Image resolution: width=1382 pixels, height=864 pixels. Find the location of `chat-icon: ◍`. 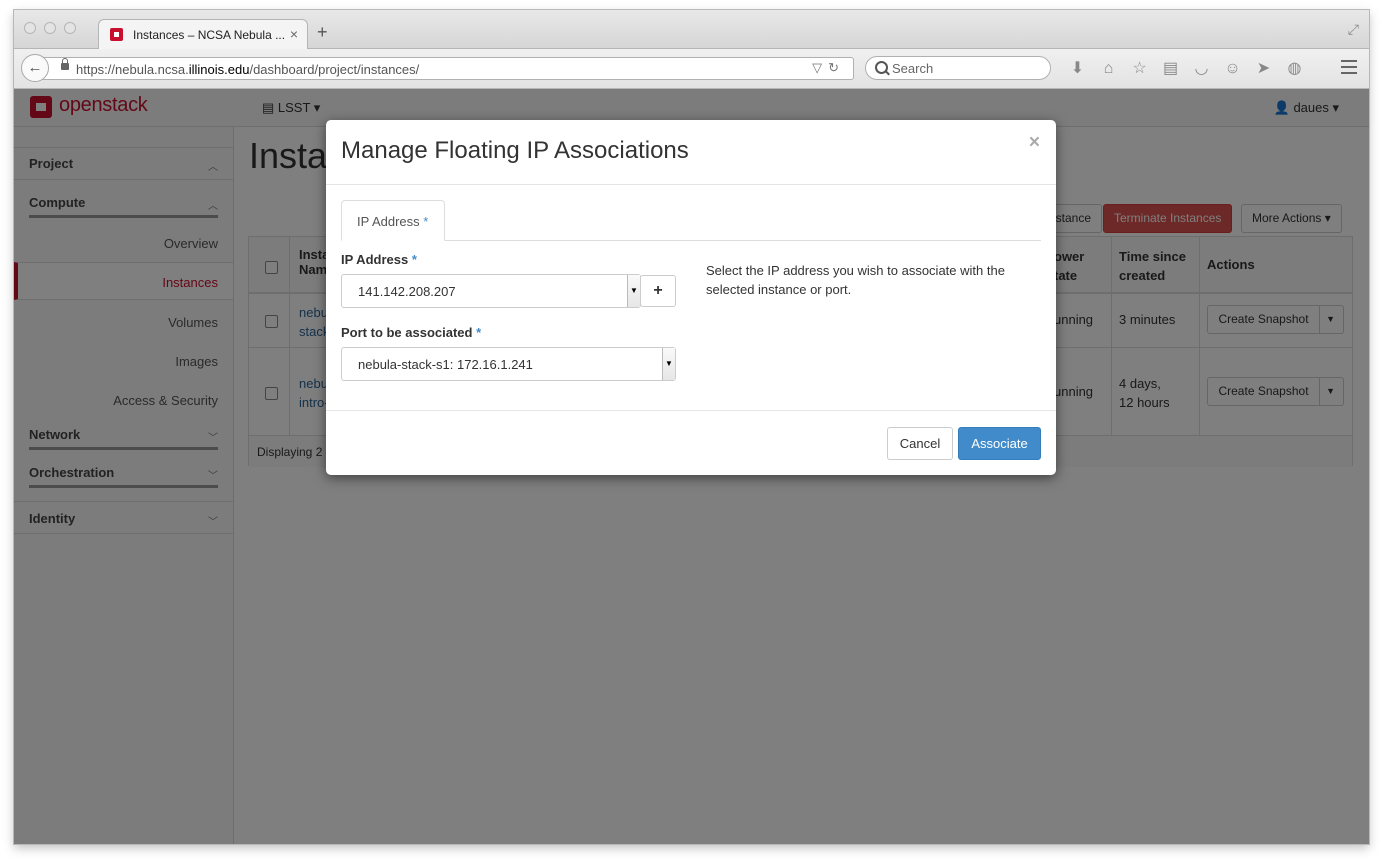

chat-icon: ◍ is located at coordinates (1294, 68).